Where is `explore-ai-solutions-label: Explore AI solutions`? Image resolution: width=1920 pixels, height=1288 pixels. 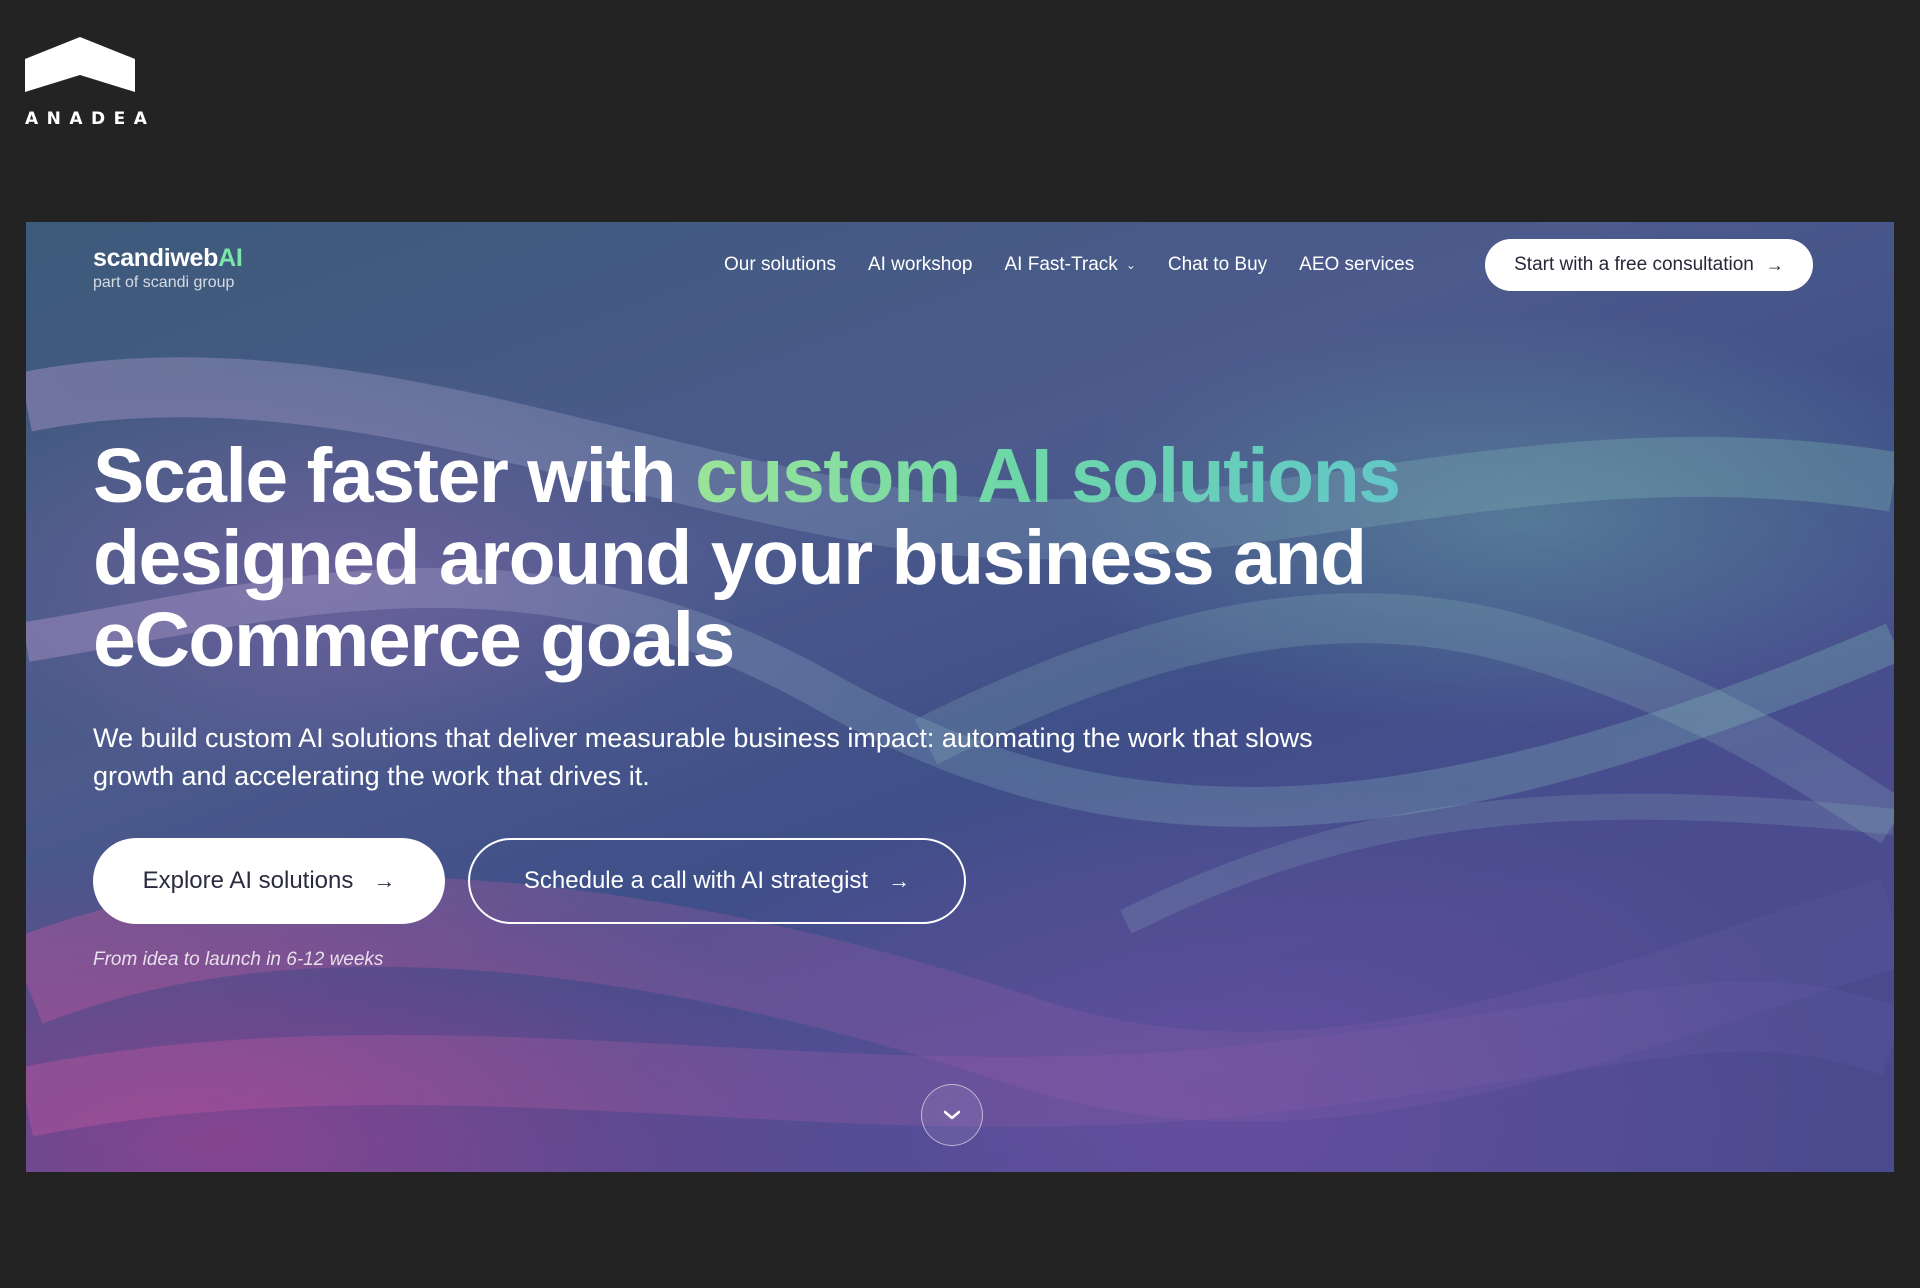
explore-ai-solutions-label: Explore AI solutions is located at coordinates (248, 880).